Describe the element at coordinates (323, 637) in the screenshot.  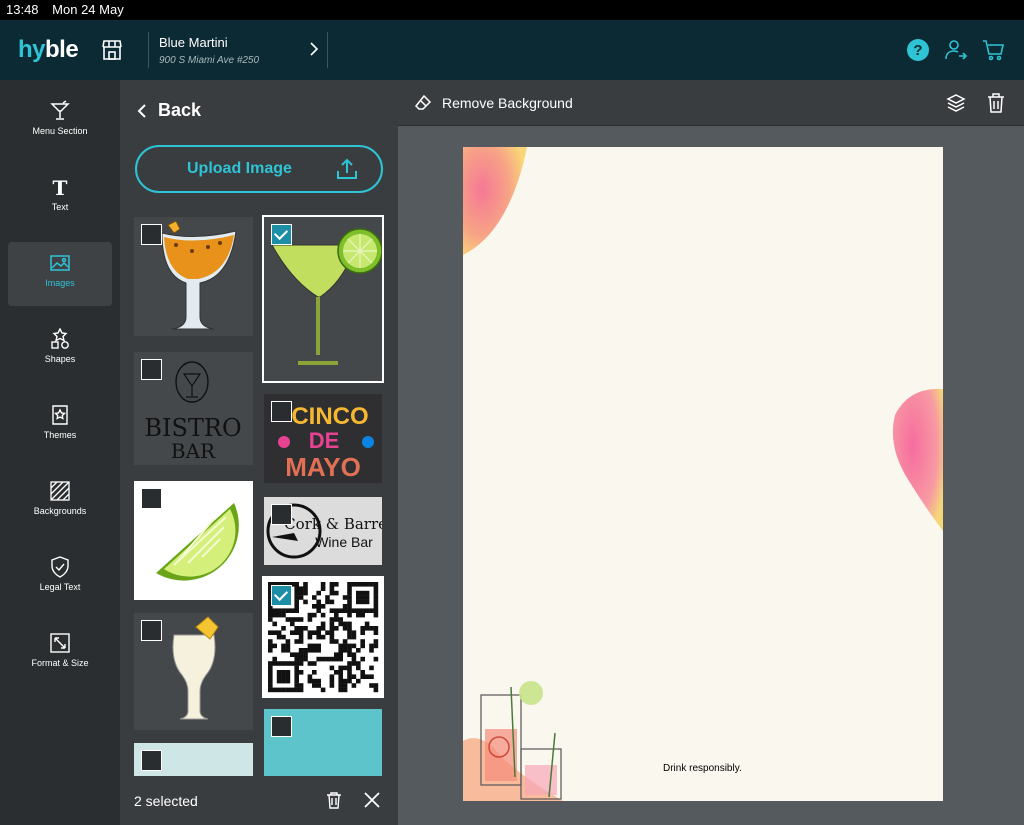
I see `thumb-qr-code` at that location.